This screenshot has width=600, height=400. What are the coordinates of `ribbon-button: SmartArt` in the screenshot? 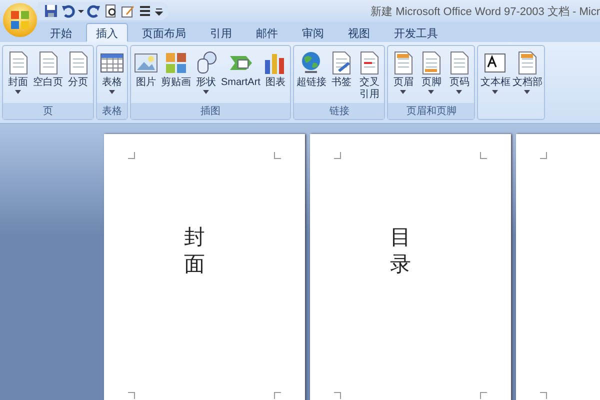 It's located at (241, 75).